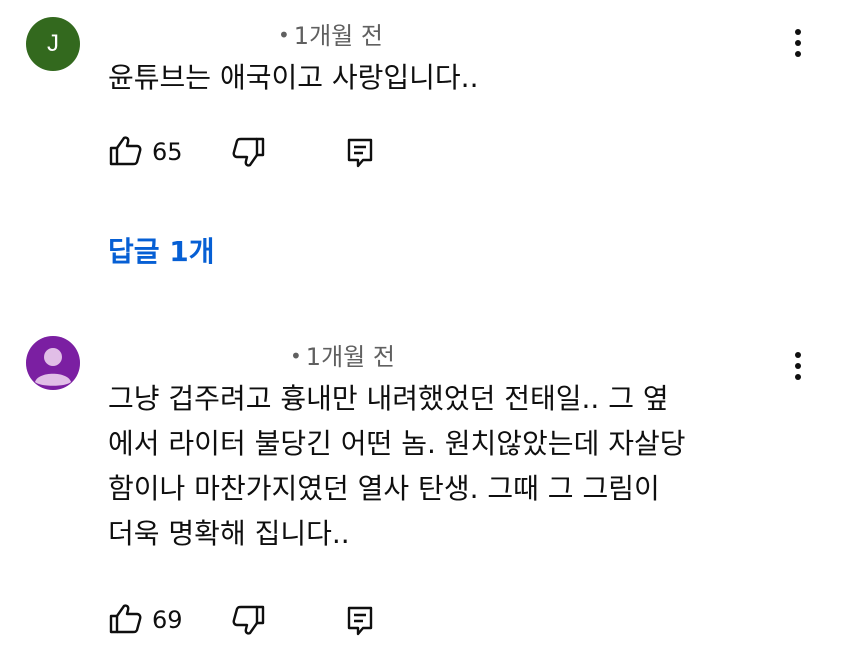  I want to click on avatar-letter: J, so click(53, 43).